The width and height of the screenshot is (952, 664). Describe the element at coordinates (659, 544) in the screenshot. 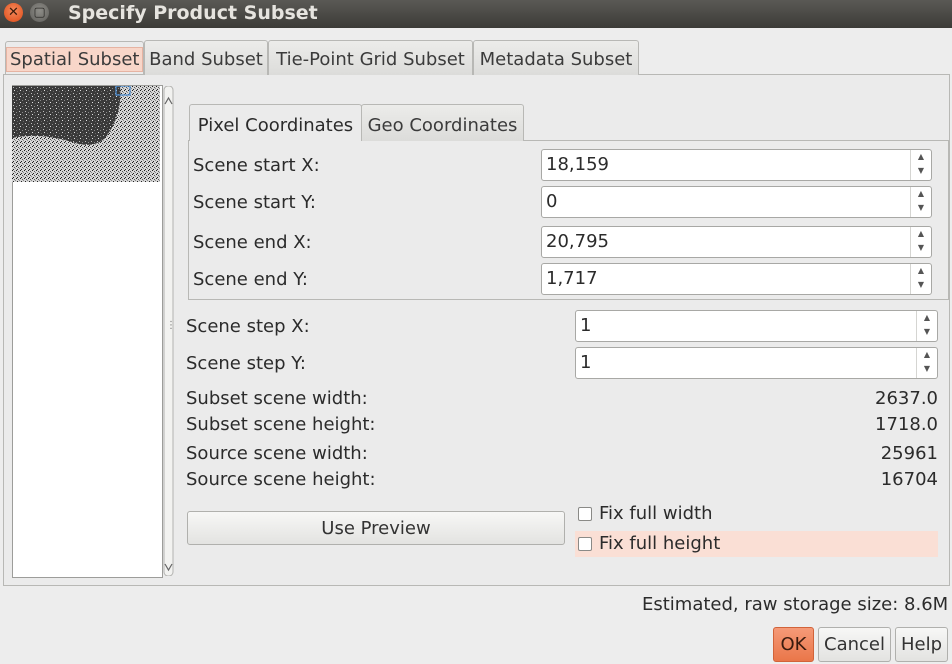

I see `fix-full-height-label: Fix full height` at that location.